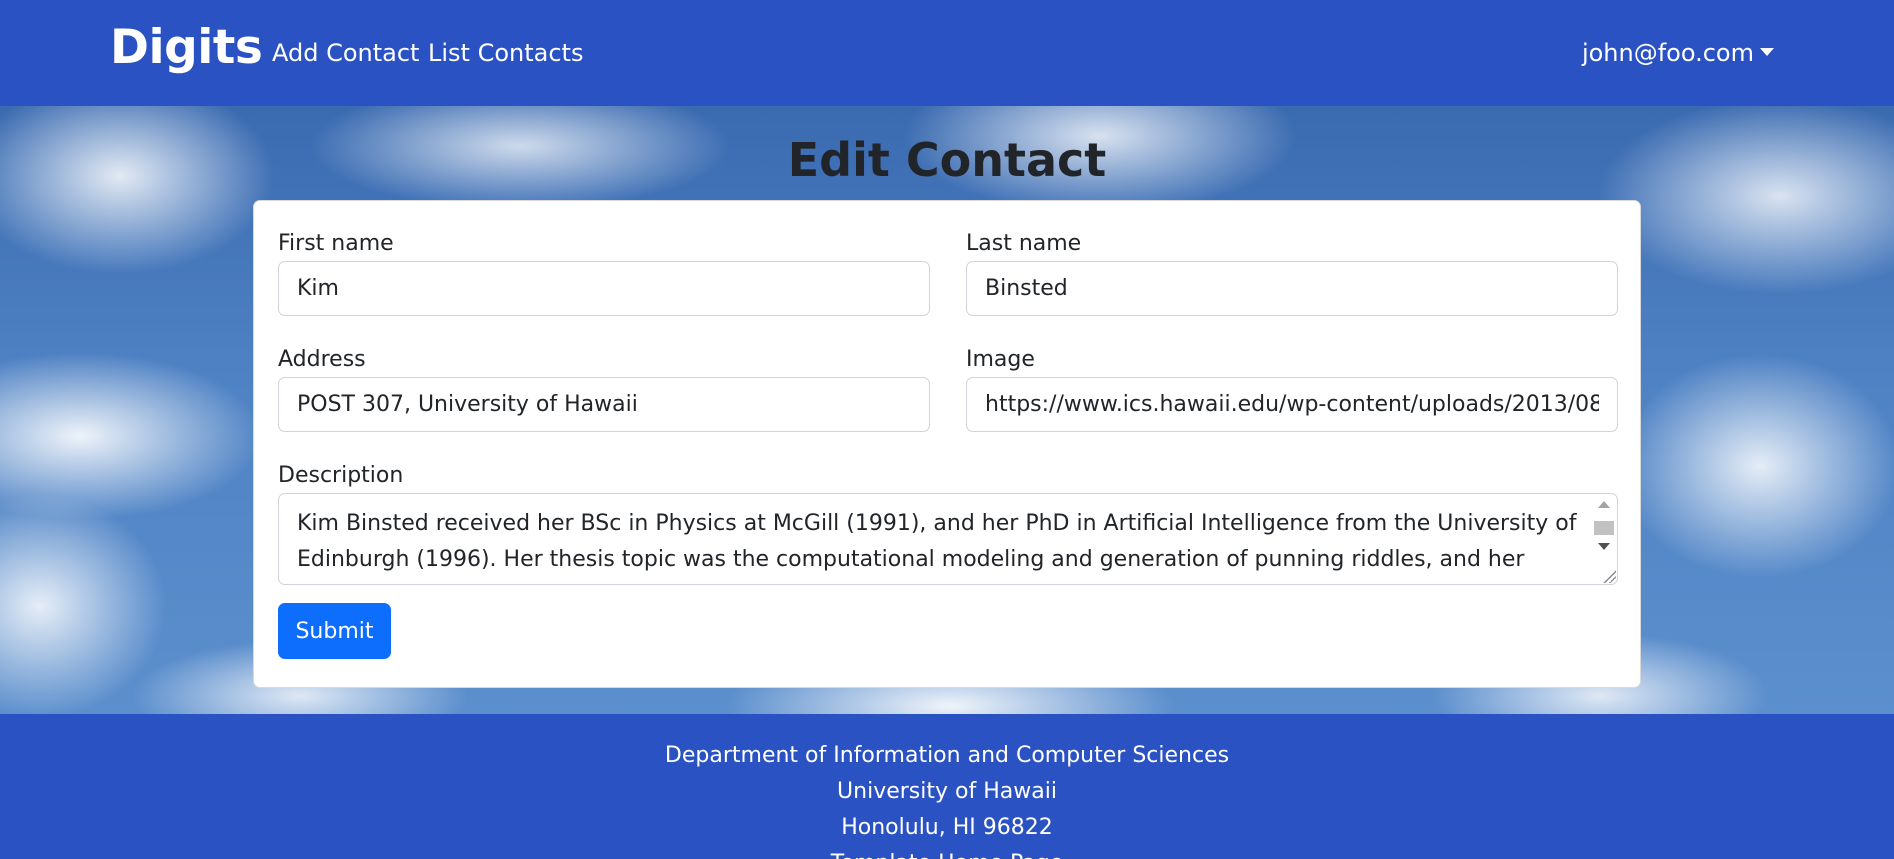 This screenshot has width=1894, height=859. Describe the element at coordinates (1604, 528) in the screenshot. I see `scroll-thumb` at that location.